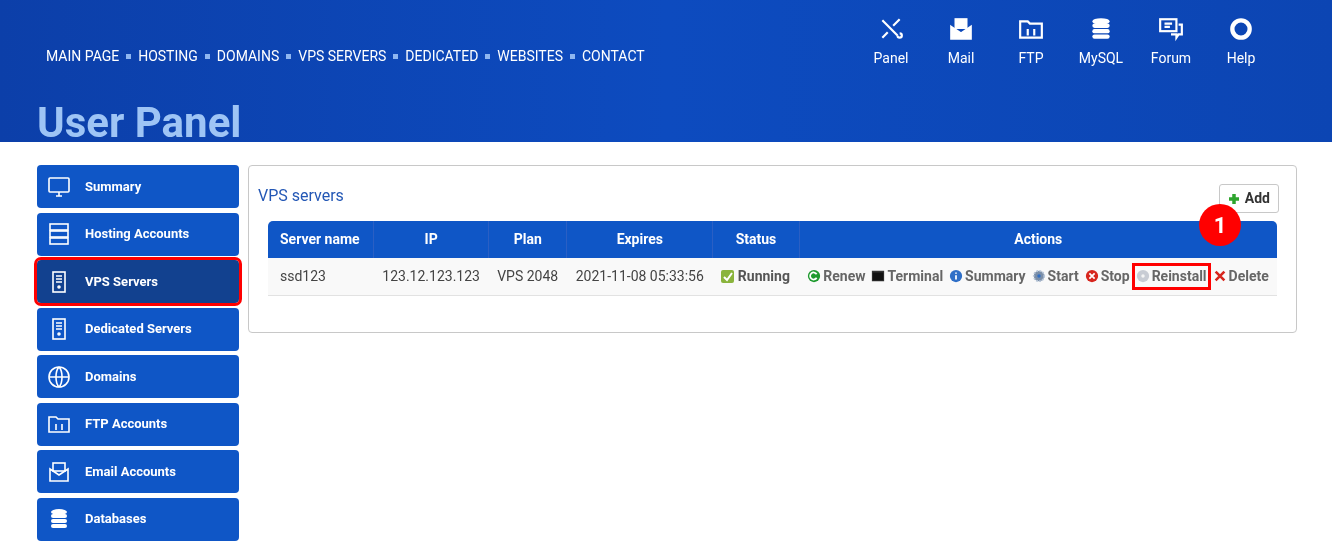 This screenshot has height=542, width=1332. I want to click on table-cell: 123.12.123.123, so click(431, 276).